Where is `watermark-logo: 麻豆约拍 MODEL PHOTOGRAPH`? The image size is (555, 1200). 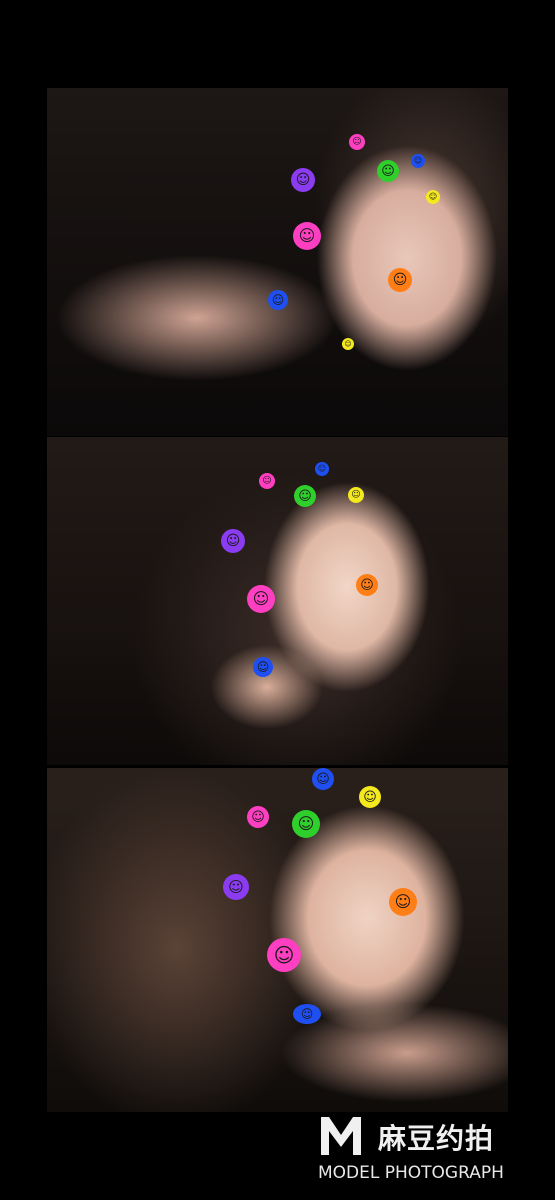
watermark-logo: 麻豆约拍 MODEL PHOTOGRAPH is located at coordinates (433, 1153).